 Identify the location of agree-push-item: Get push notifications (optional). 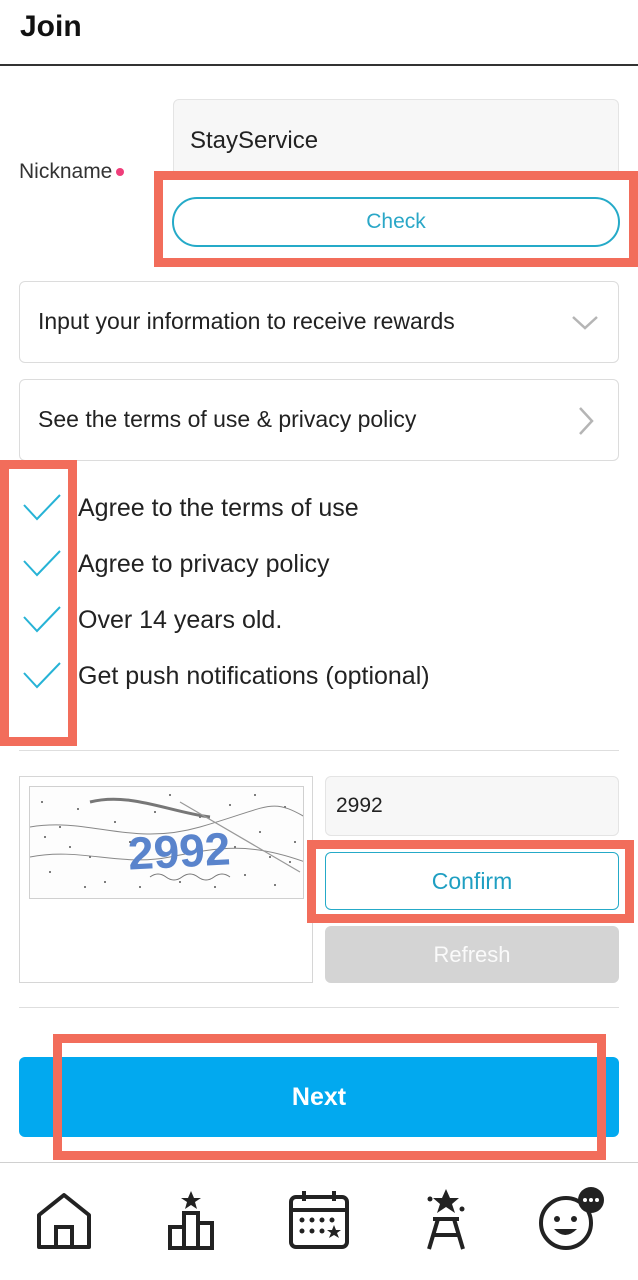
(320, 677).